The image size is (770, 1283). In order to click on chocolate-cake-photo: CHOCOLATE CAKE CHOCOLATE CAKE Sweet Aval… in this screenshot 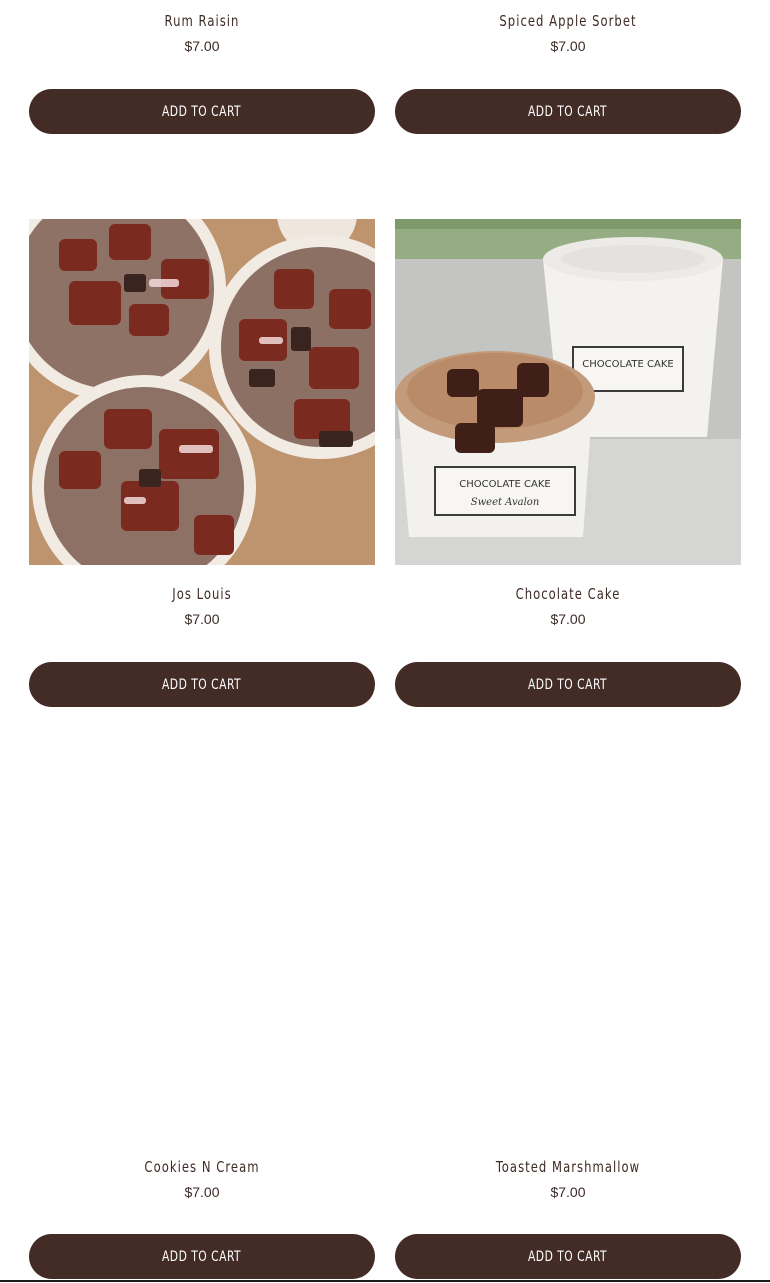, I will do `click(568, 392)`.